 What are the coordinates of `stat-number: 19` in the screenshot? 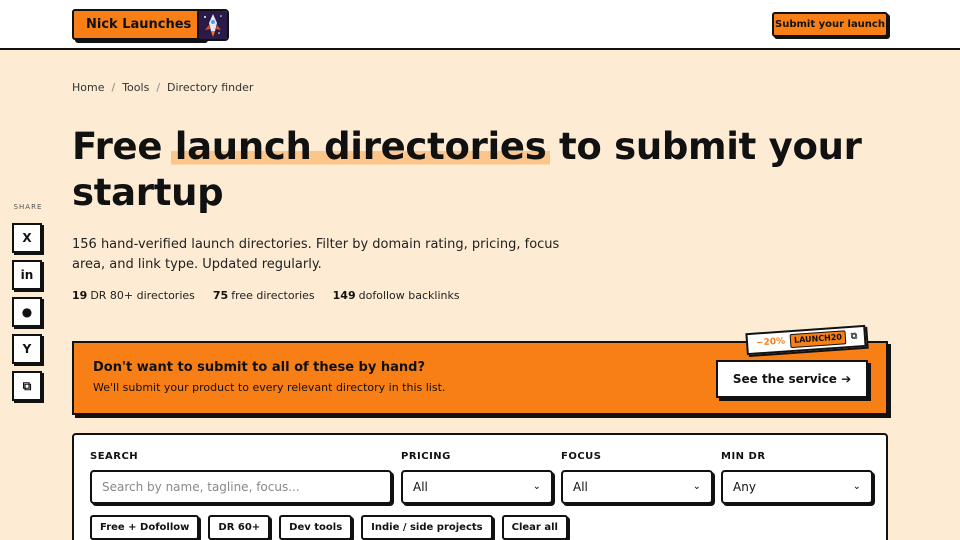 It's located at (80, 295).